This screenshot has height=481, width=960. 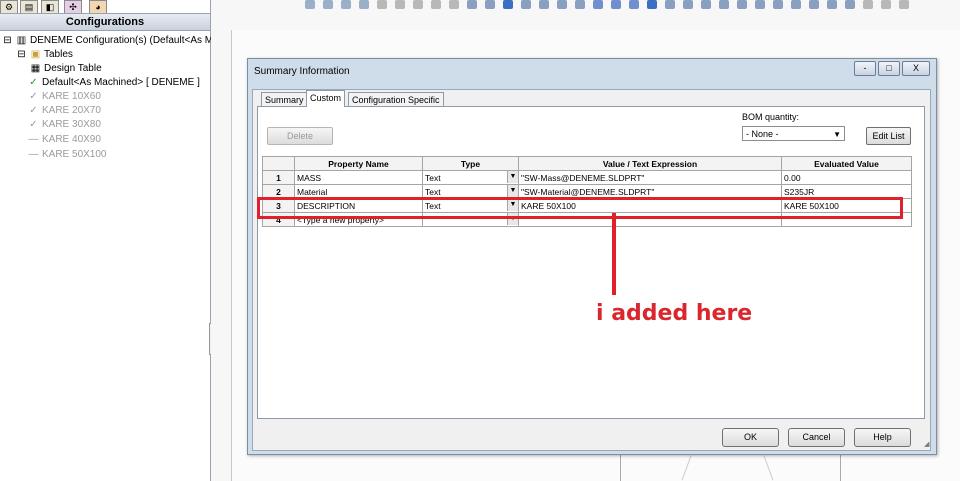 What do you see at coordinates (928, 444) in the screenshot?
I see `resize-grip-icon: ◢` at bounding box center [928, 444].